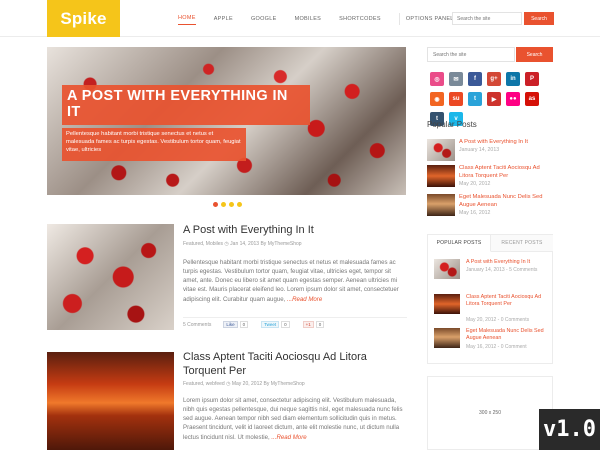  What do you see at coordinates (308, 19) in the screenshot?
I see `nav-mobiles: MOBILES` at bounding box center [308, 19].